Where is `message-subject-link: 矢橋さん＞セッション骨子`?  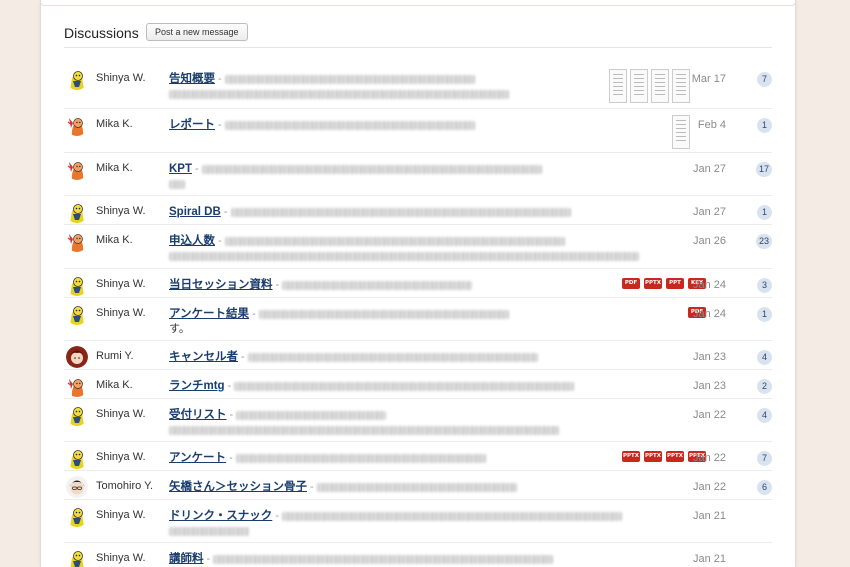 message-subject-link: 矢橋さん＞セッション骨子 is located at coordinates (238, 487).